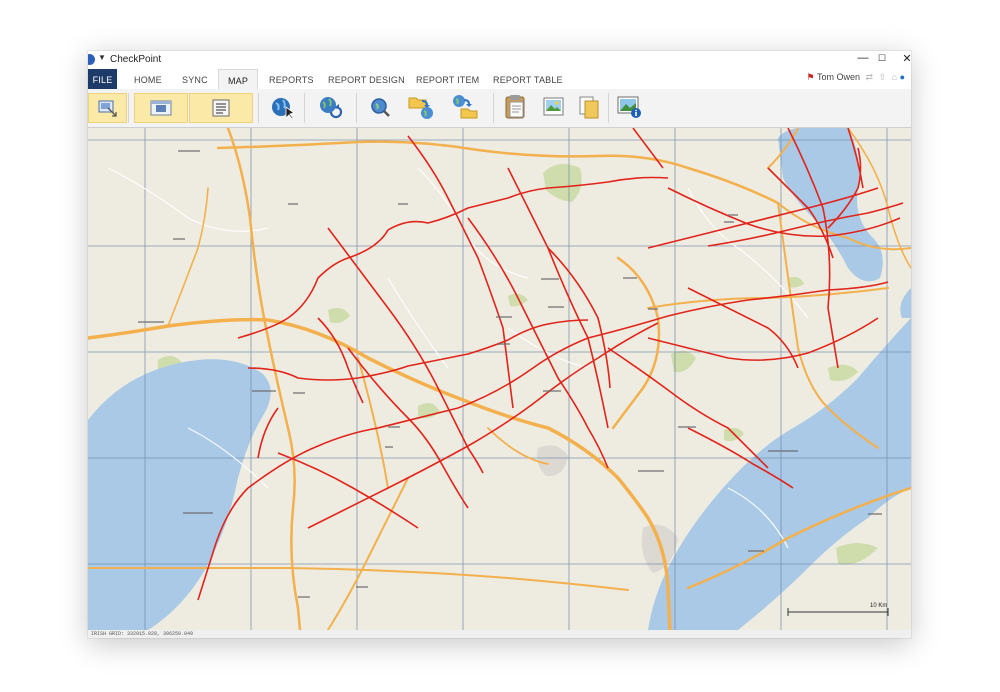 Image resolution: width=1000 pixels, height=692 pixels. I want to click on globe-cursor-icon, so click(283, 108).